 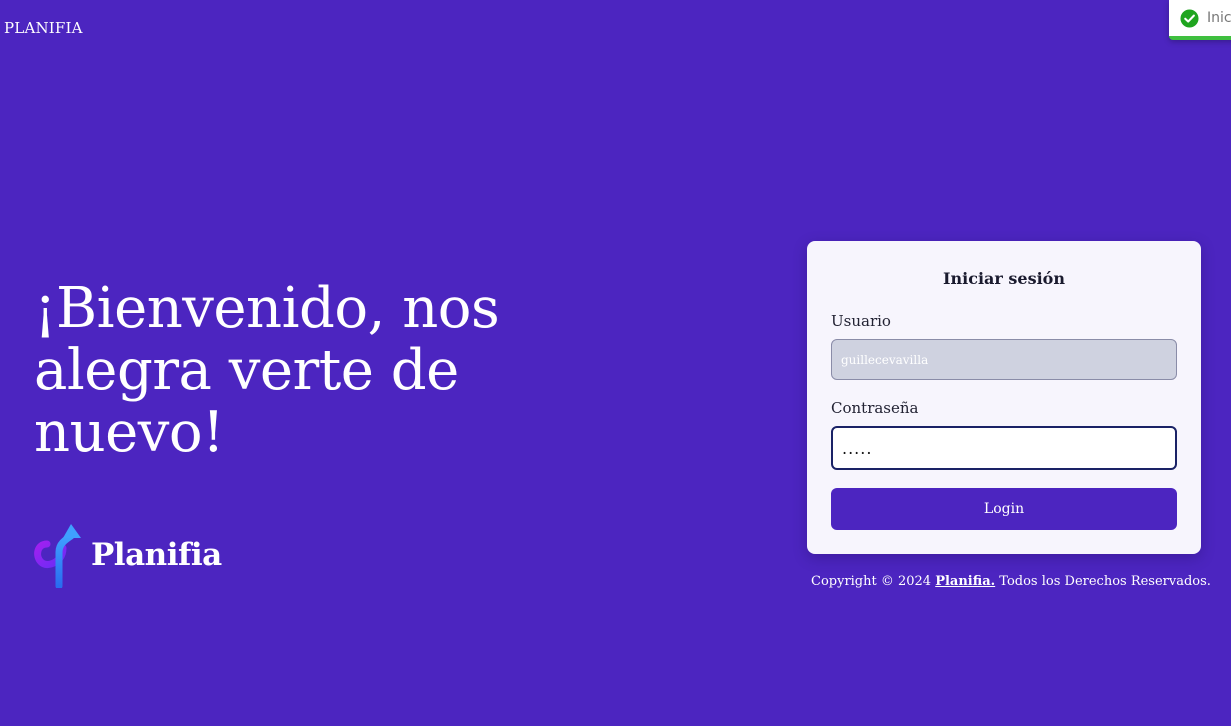 I want to click on copyright-suffix: Todos los Derechos Reservados., so click(x=1103, y=581).